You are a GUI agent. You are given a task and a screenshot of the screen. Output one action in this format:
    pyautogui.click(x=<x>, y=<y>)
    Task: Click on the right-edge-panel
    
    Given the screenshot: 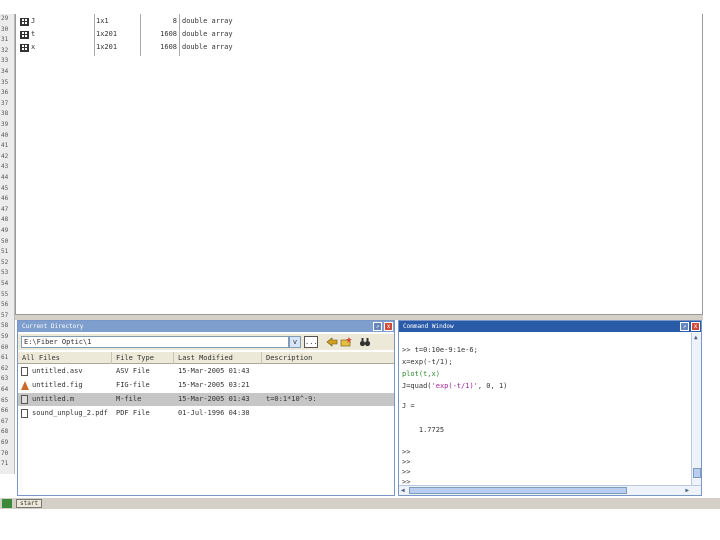 What is the action you would take?
    pyautogui.click(x=711, y=255)
    